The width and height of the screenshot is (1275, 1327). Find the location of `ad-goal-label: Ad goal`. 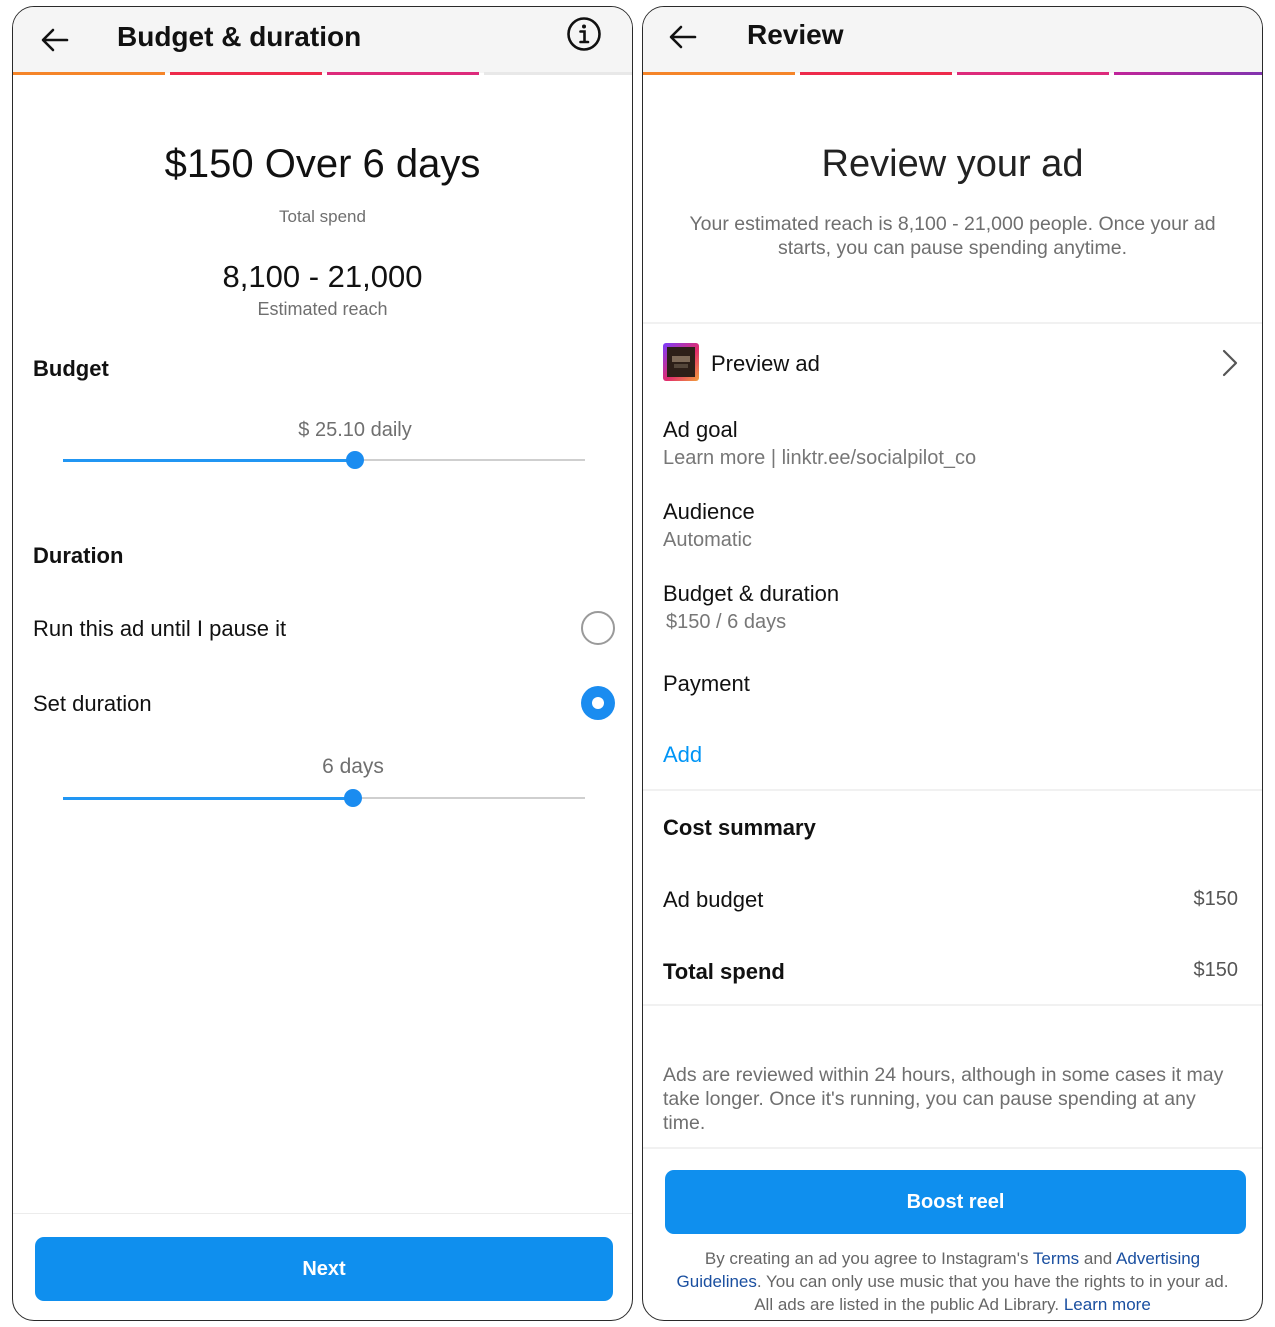

ad-goal-label: Ad goal is located at coordinates (700, 429).